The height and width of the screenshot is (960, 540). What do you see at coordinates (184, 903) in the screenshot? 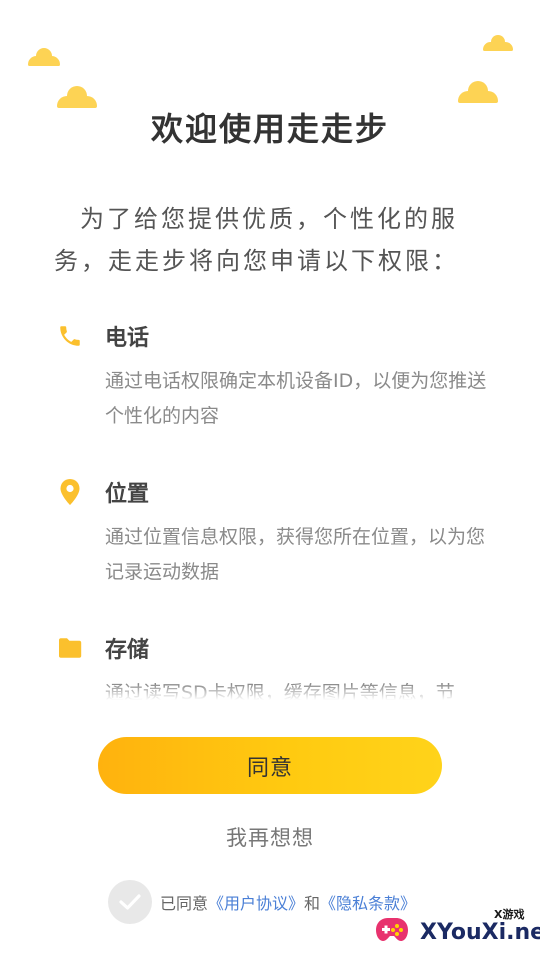
I see `consent-prefix: 已同意` at bounding box center [184, 903].